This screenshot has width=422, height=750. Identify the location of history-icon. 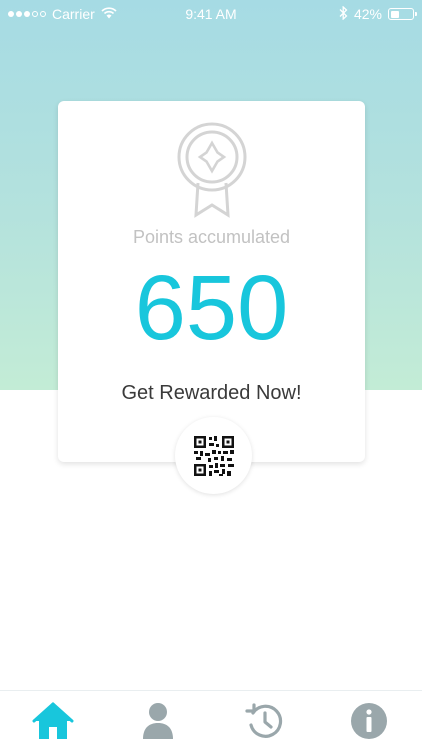
(263, 720).